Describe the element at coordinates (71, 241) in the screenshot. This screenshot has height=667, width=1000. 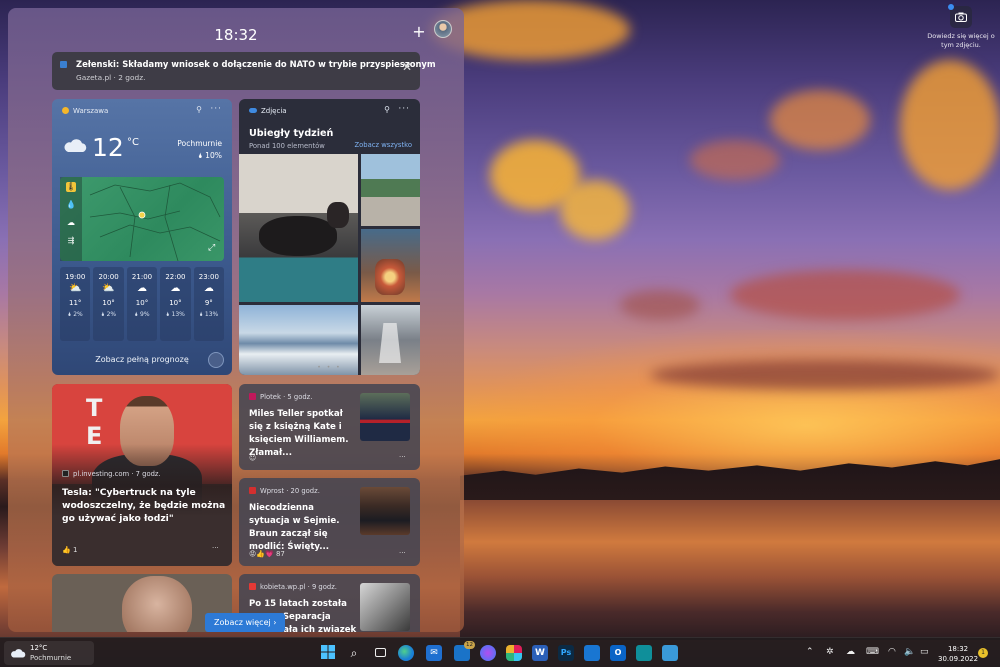
I see `wind-layer-icon: ⇶` at that location.